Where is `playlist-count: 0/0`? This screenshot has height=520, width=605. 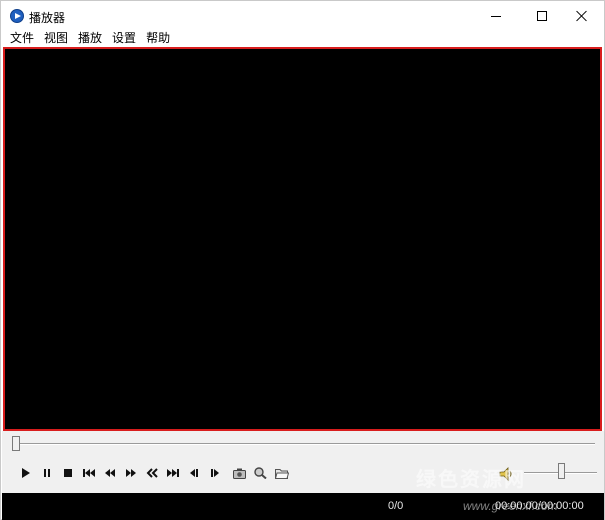 playlist-count: 0/0 is located at coordinates (396, 506).